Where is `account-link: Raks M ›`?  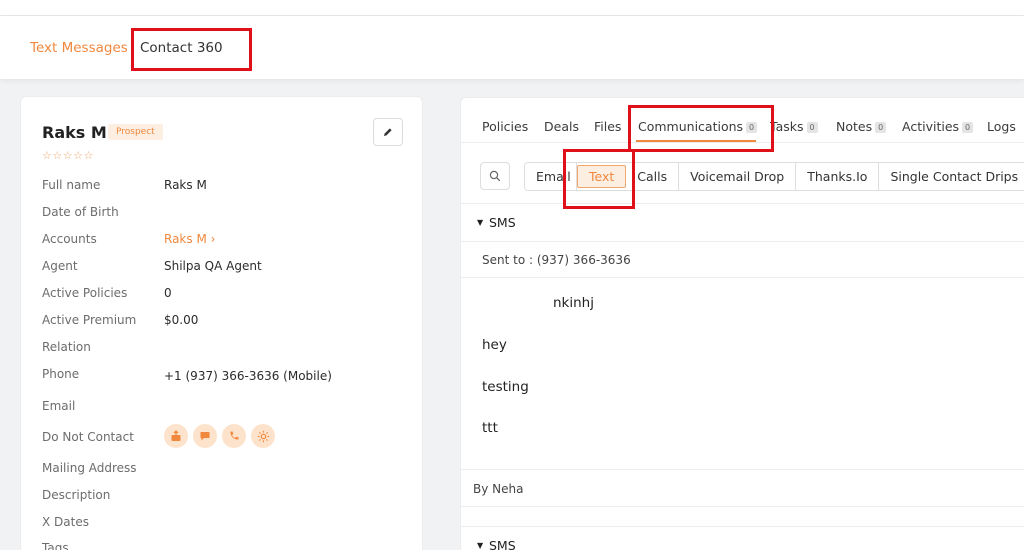 account-link: Raks M › is located at coordinates (189, 239).